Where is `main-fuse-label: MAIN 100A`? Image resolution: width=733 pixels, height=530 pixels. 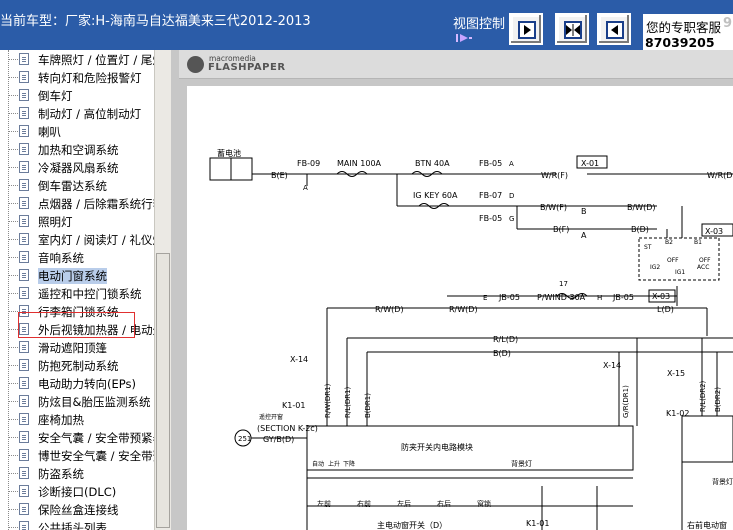
main-fuse-label: MAIN 100A is located at coordinates (359, 163).